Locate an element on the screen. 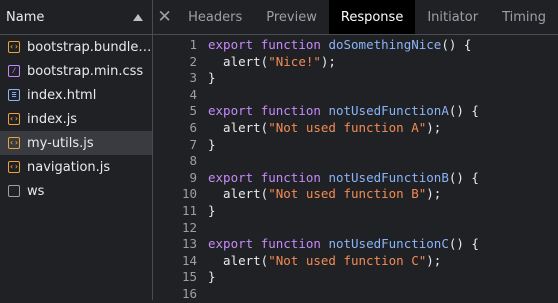 This screenshot has width=558, height=303. tab-preview: Preview is located at coordinates (291, 17).